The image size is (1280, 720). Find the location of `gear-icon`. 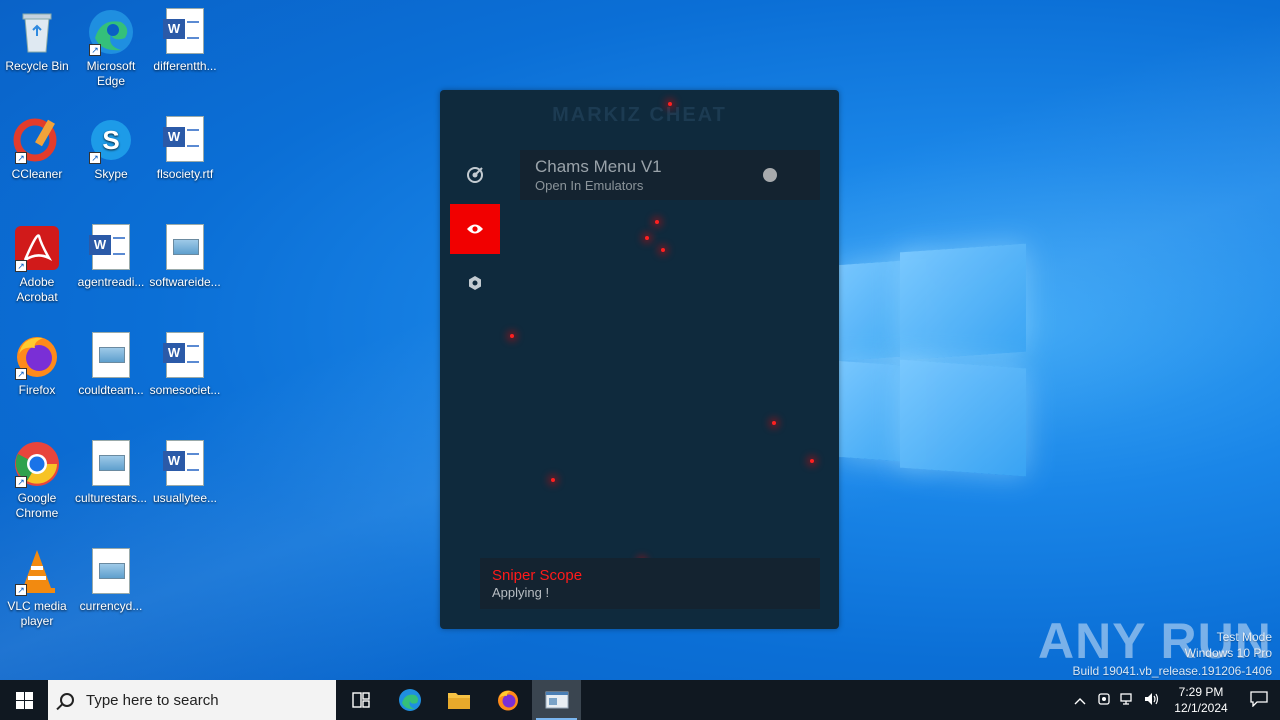

gear-icon is located at coordinates (475, 283).